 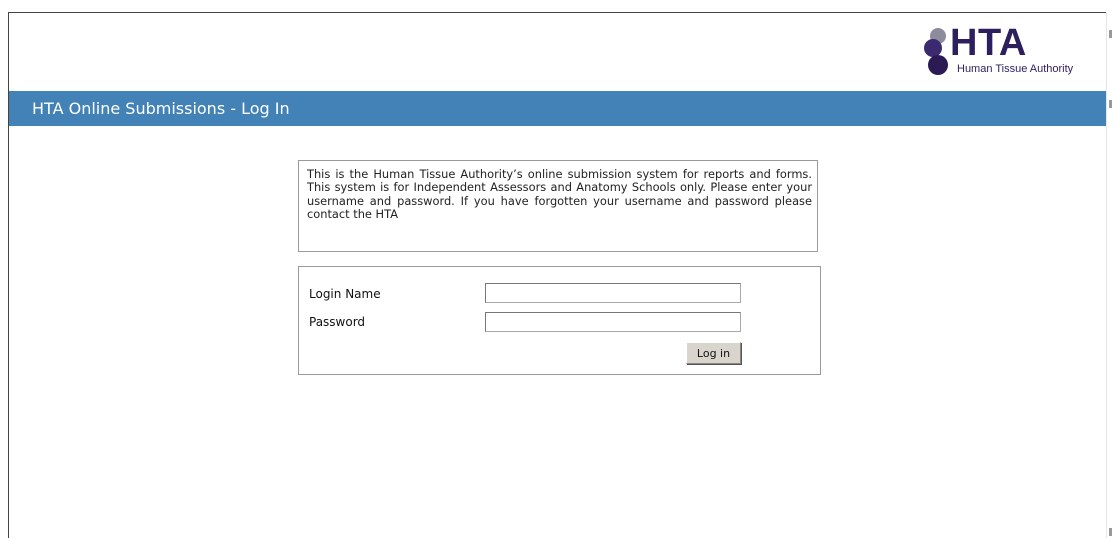 I want to click on scroll-up-arrow-icon, so click(x=1110, y=34).